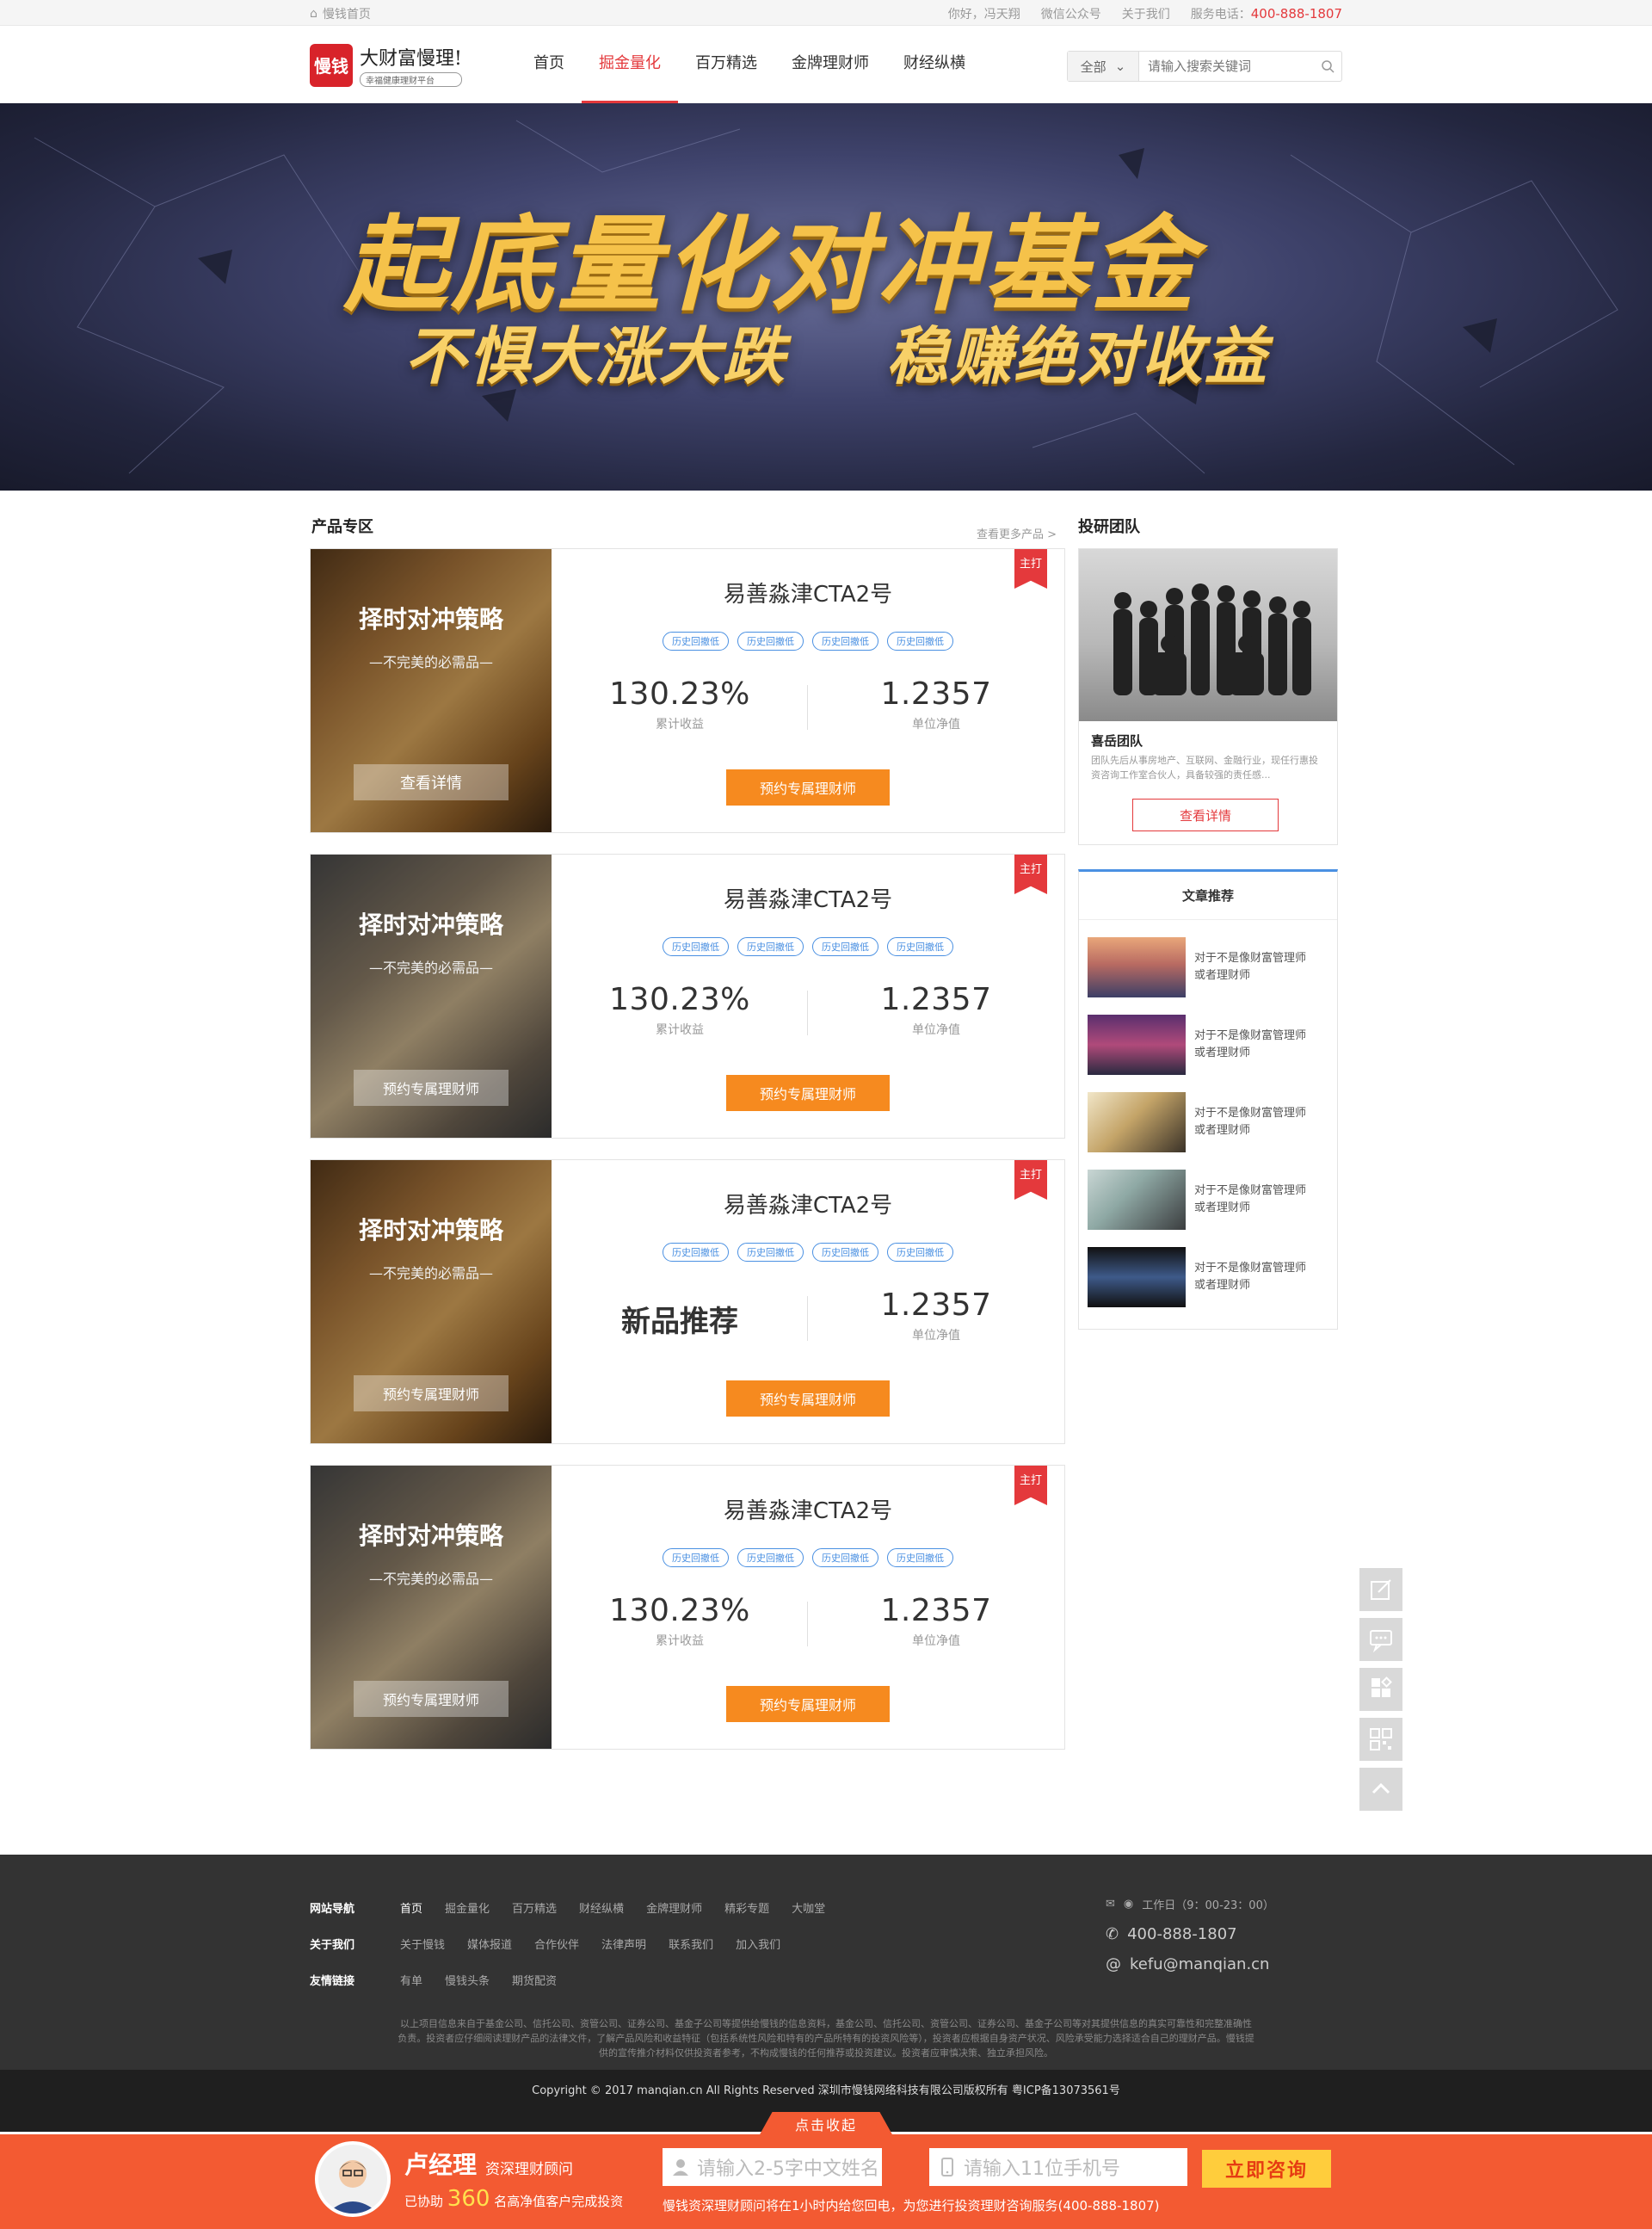  Describe the element at coordinates (1182, 1934) in the screenshot. I see `footer-phone-number: 400-888-1807` at that location.